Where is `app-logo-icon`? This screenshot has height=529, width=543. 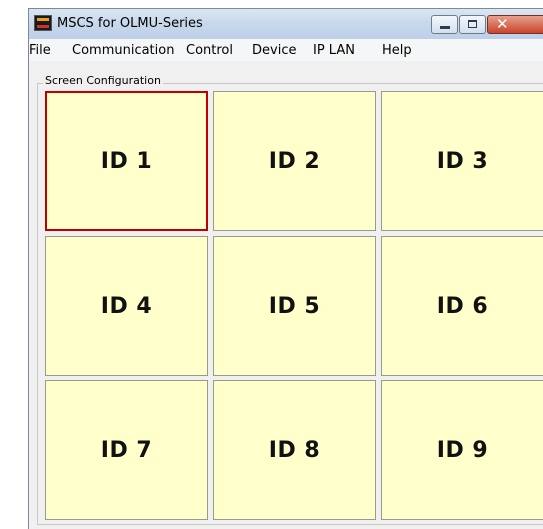
app-logo-icon is located at coordinates (43, 23).